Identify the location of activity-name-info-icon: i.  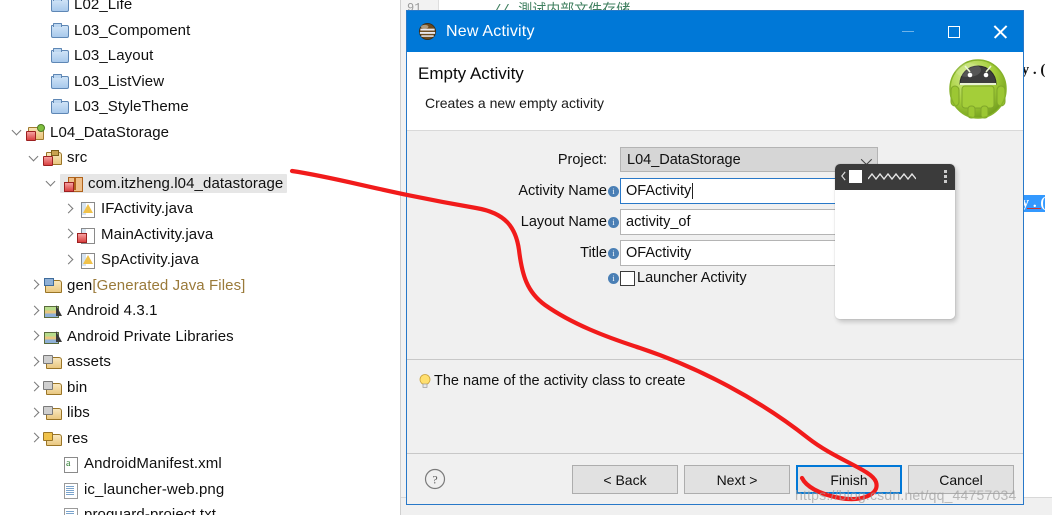
(613, 191).